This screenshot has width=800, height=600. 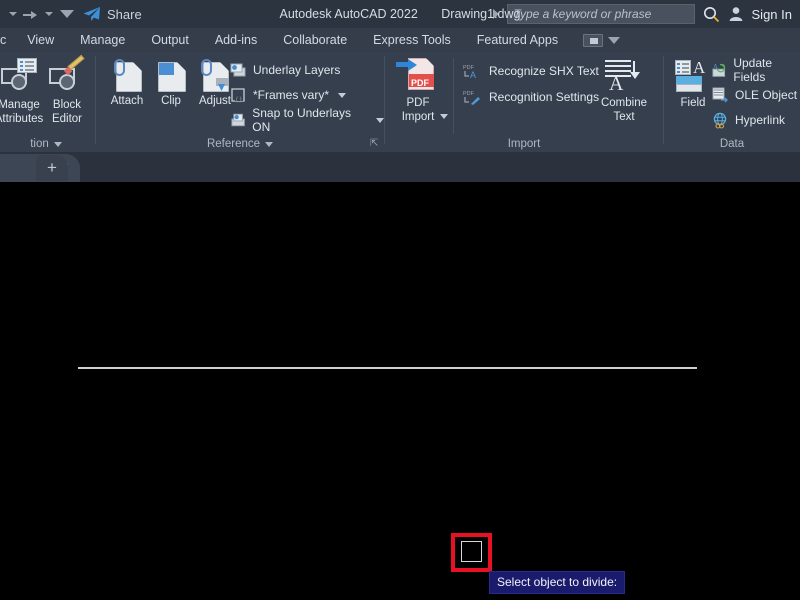 What do you see at coordinates (693, 77) in the screenshot?
I see `field-icon: A` at bounding box center [693, 77].